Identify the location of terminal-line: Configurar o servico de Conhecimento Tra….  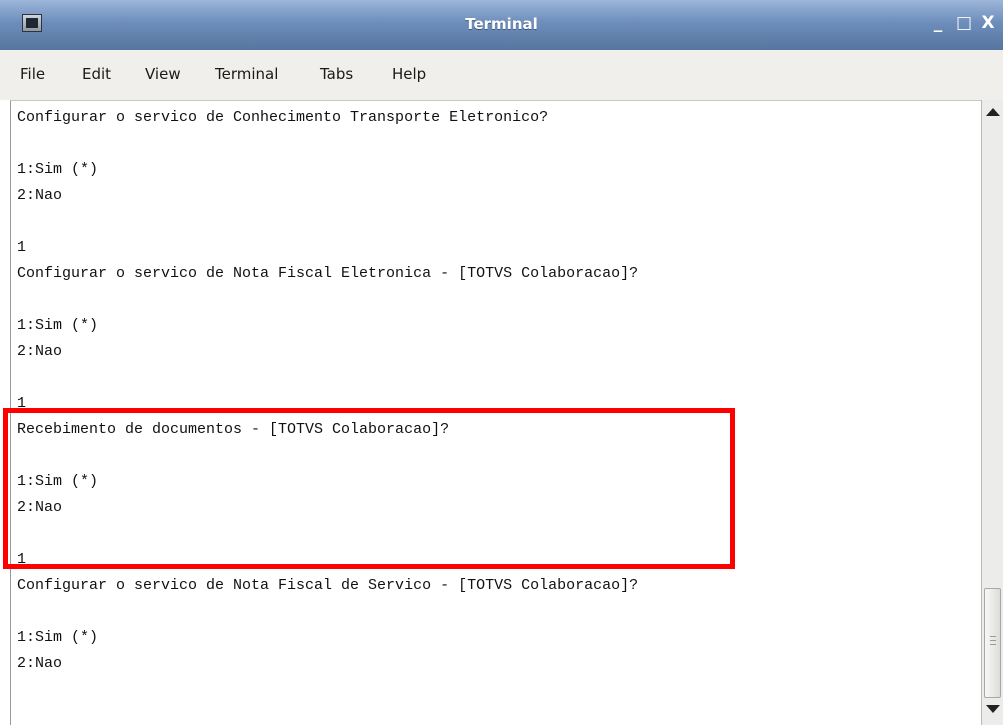
(283, 117).